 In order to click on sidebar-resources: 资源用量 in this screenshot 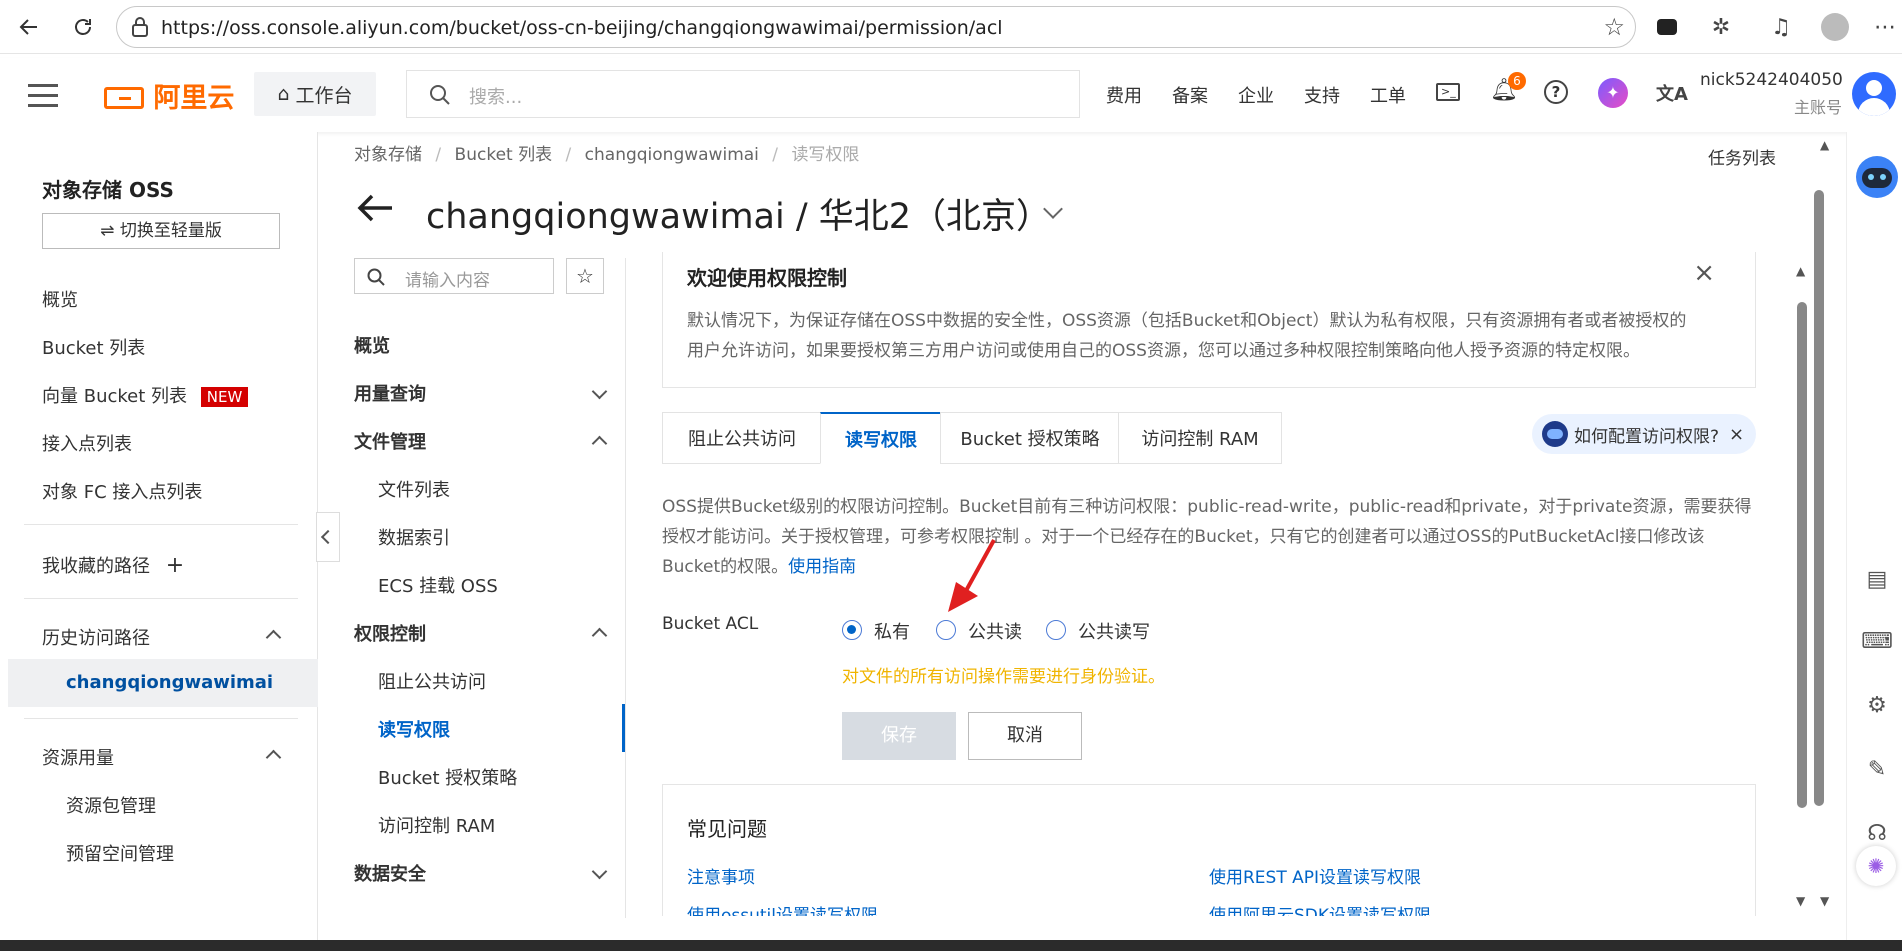, I will do `click(78, 757)`.